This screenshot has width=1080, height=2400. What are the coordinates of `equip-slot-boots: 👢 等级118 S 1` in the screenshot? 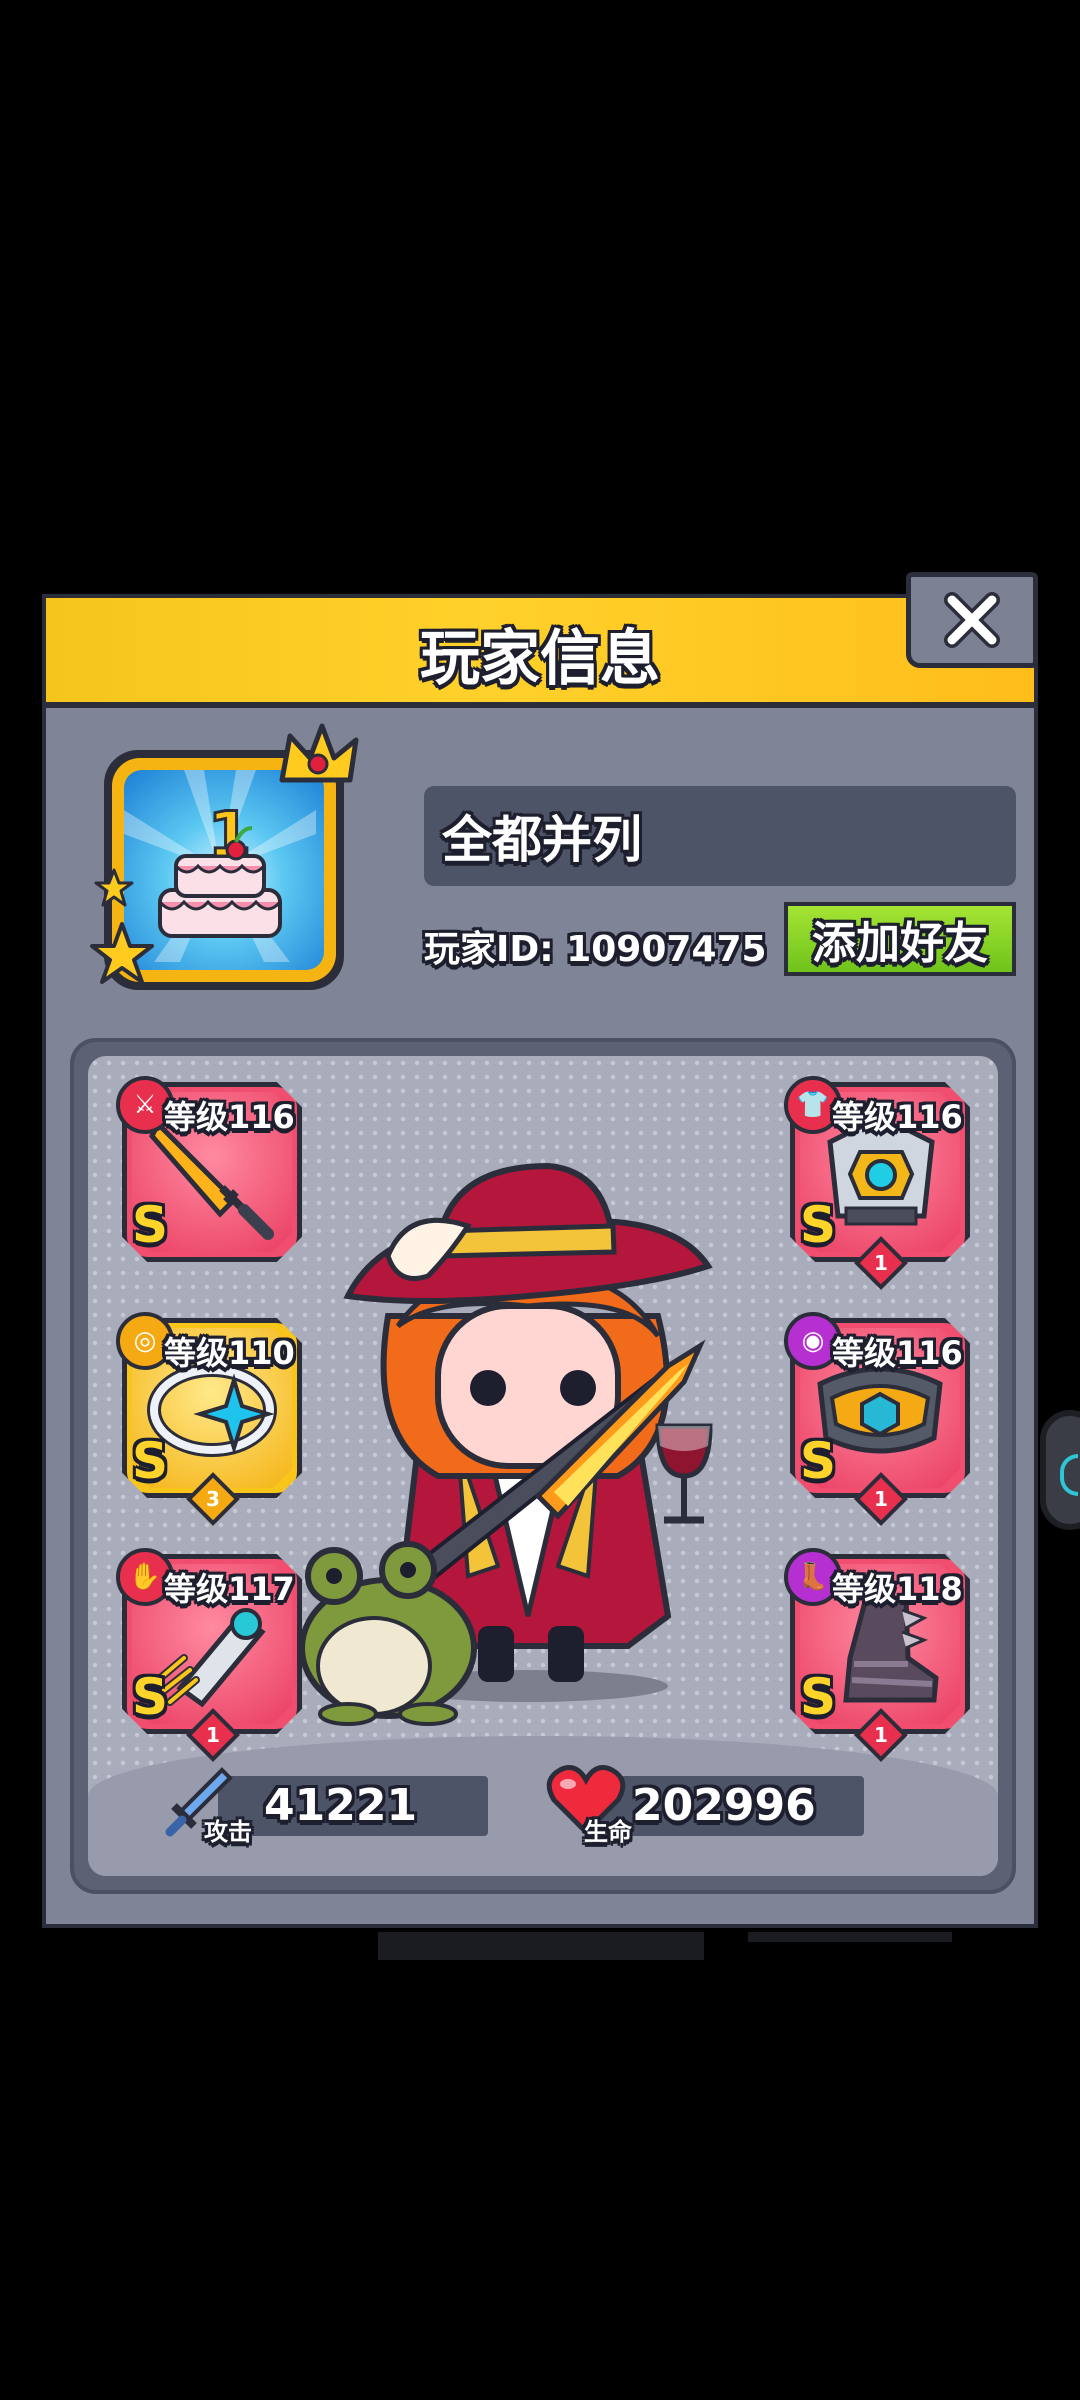 It's located at (877, 1655).